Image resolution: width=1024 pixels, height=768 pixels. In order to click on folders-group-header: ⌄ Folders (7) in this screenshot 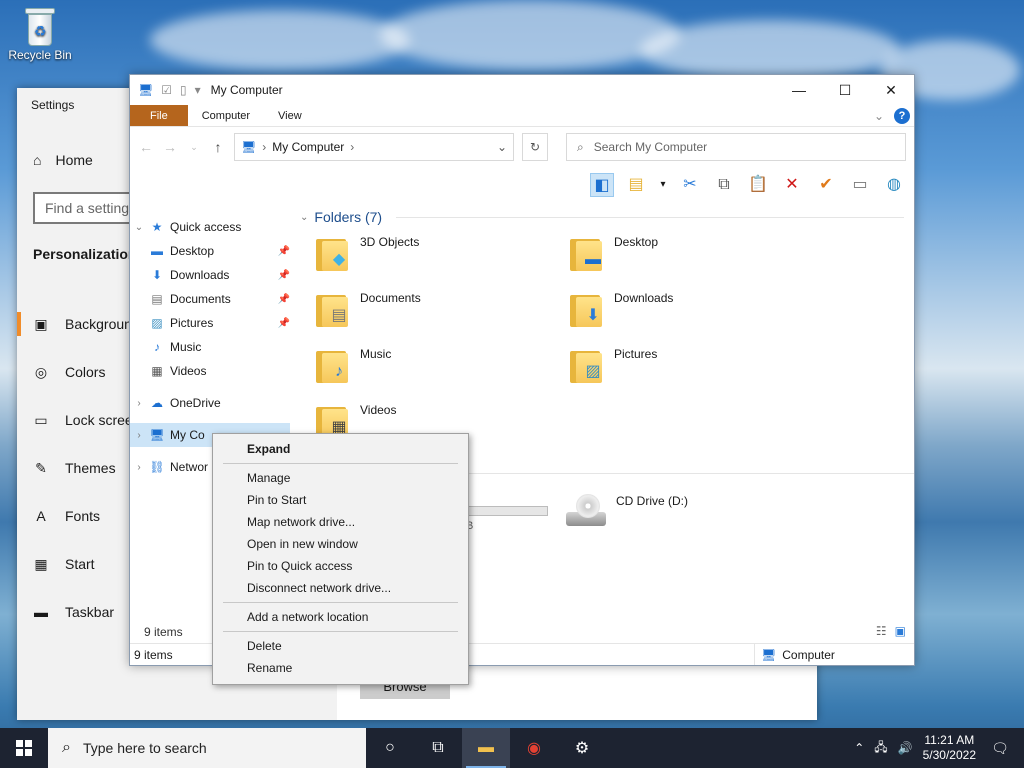, I will do `click(605, 217)`.